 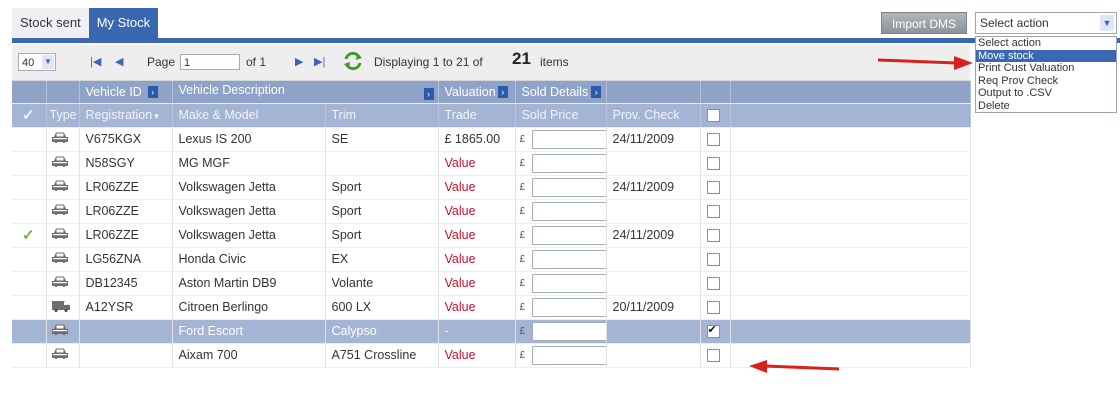 What do you see at coordinates (249, 307) in the screenshot?
I see `row-make-model: Citroen Berlingo` at bounding box center [249, 307].